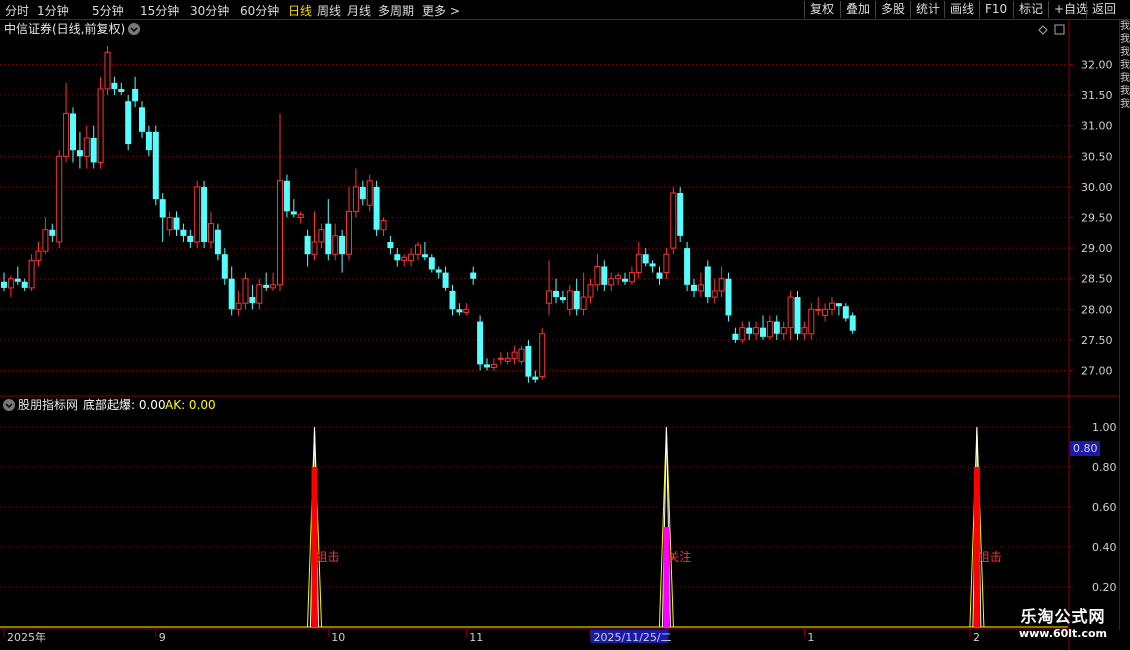 The width and height of the screenshot is (1130, 650). I want to click on main-y-tick-label: 31.50, so click(1097, 95).